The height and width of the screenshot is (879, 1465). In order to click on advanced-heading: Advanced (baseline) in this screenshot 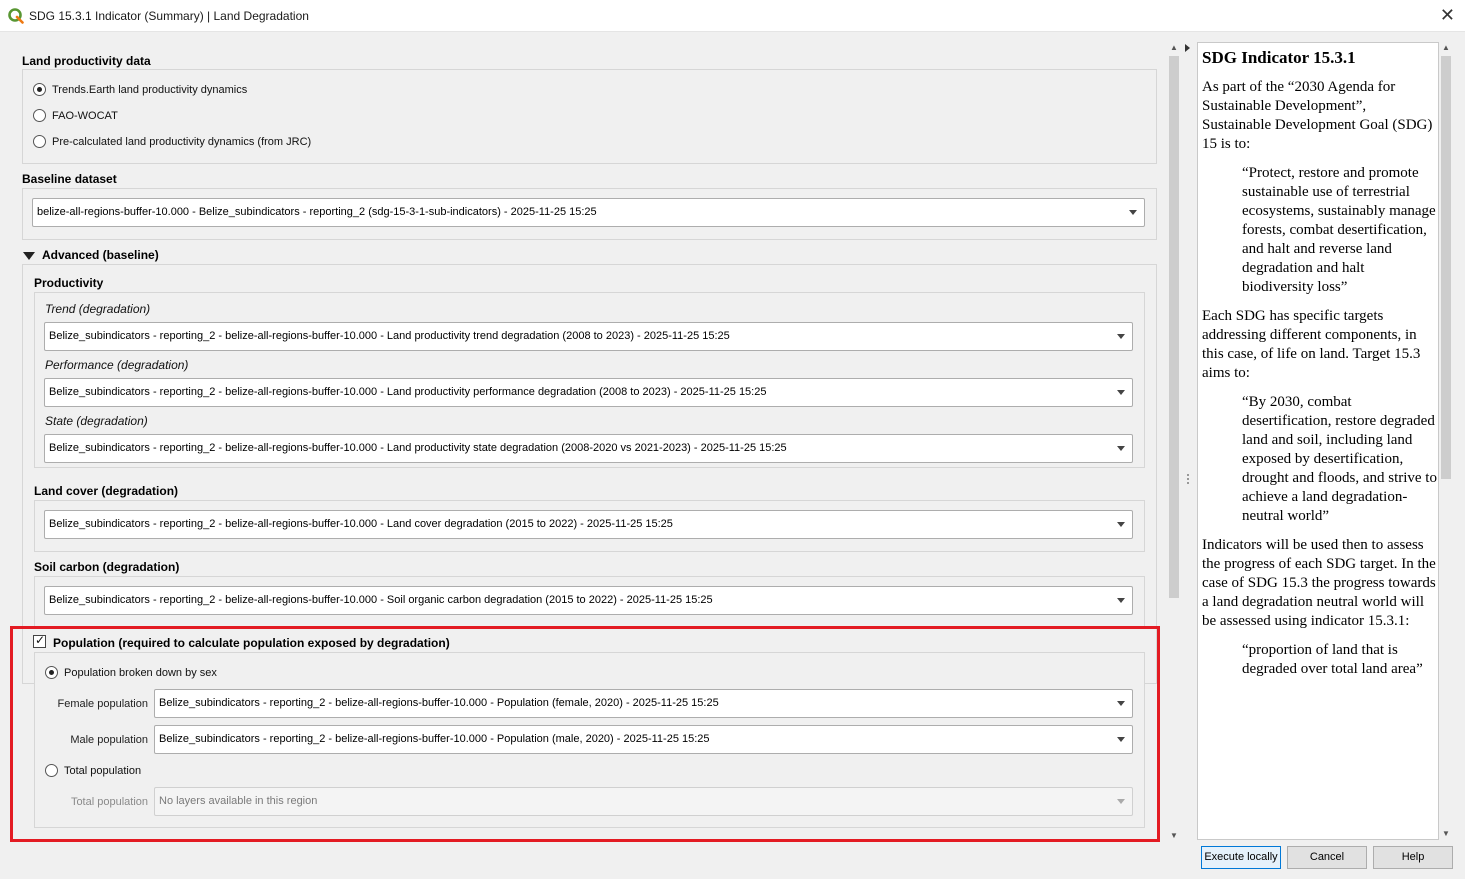, I will do `click(100, 255)`.